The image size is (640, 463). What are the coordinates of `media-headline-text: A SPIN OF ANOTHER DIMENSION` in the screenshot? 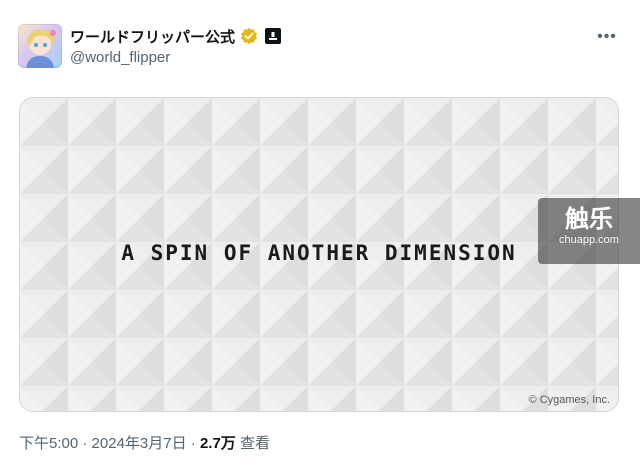 It's located at (319, 253).